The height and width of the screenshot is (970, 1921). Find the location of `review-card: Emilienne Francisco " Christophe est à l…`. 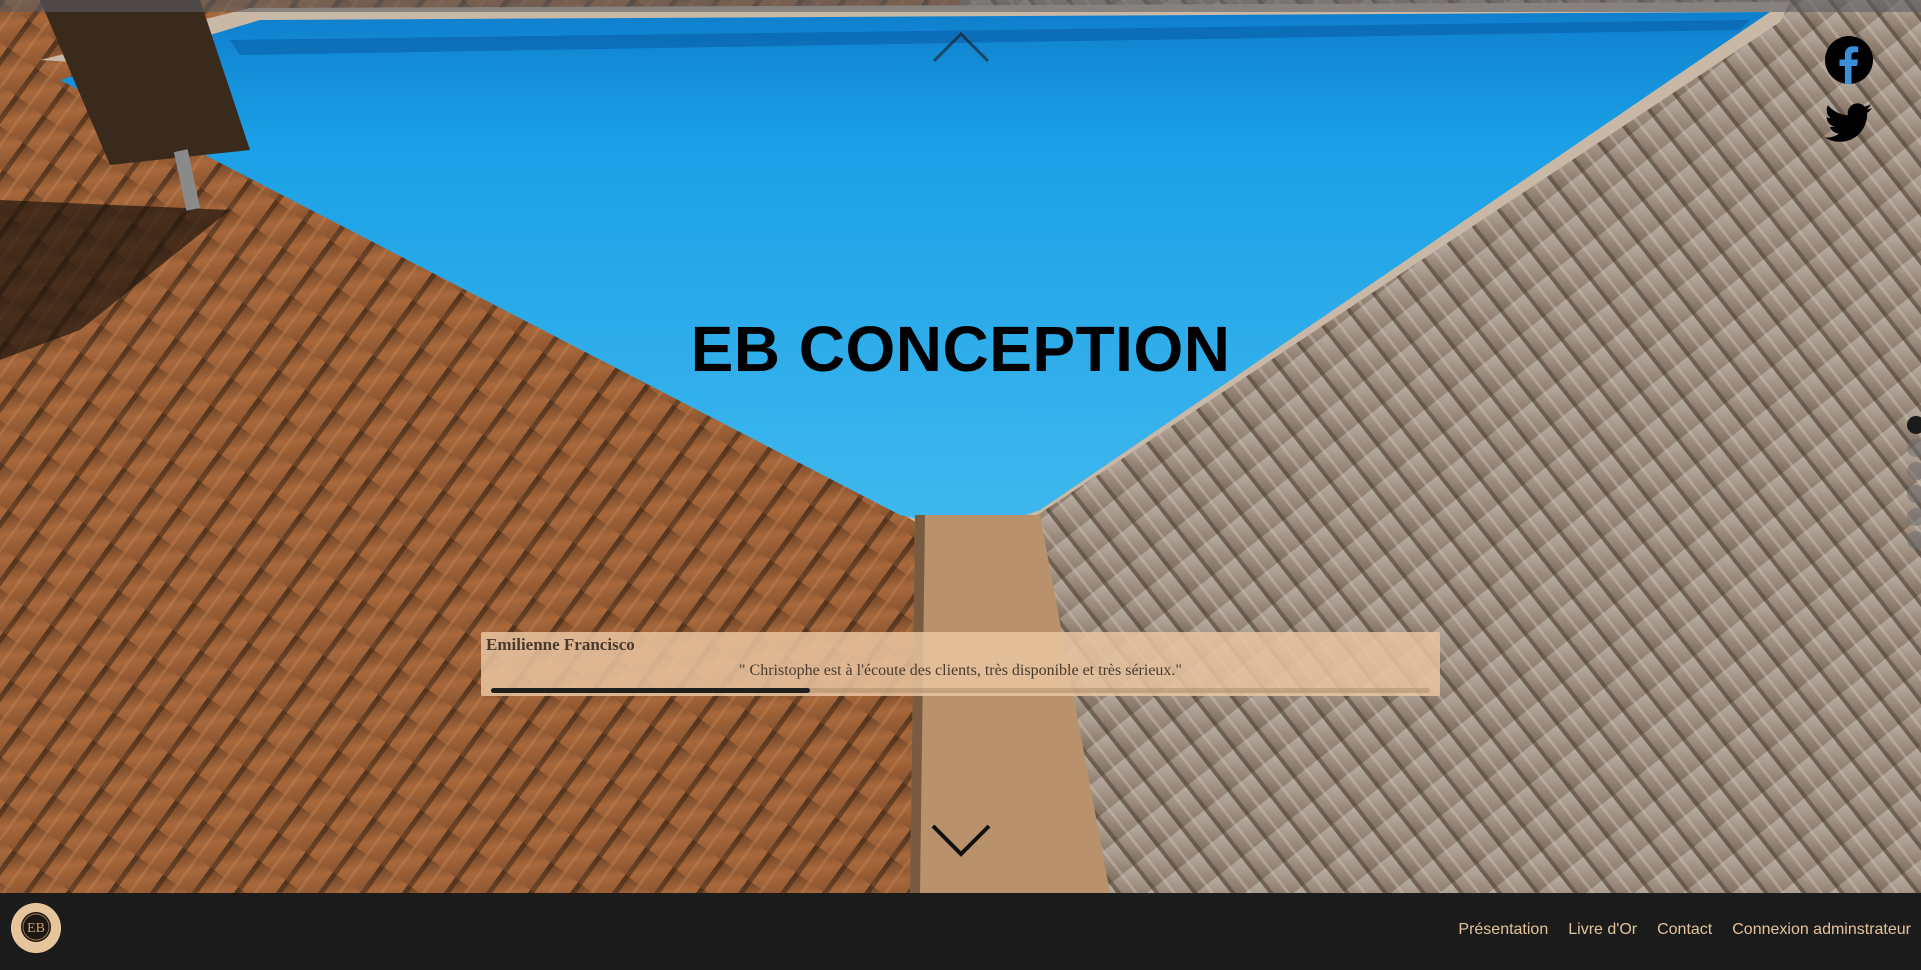

review-card: Emilienne Francisco " Christophe est à l… is located at coordinates (960, 664).